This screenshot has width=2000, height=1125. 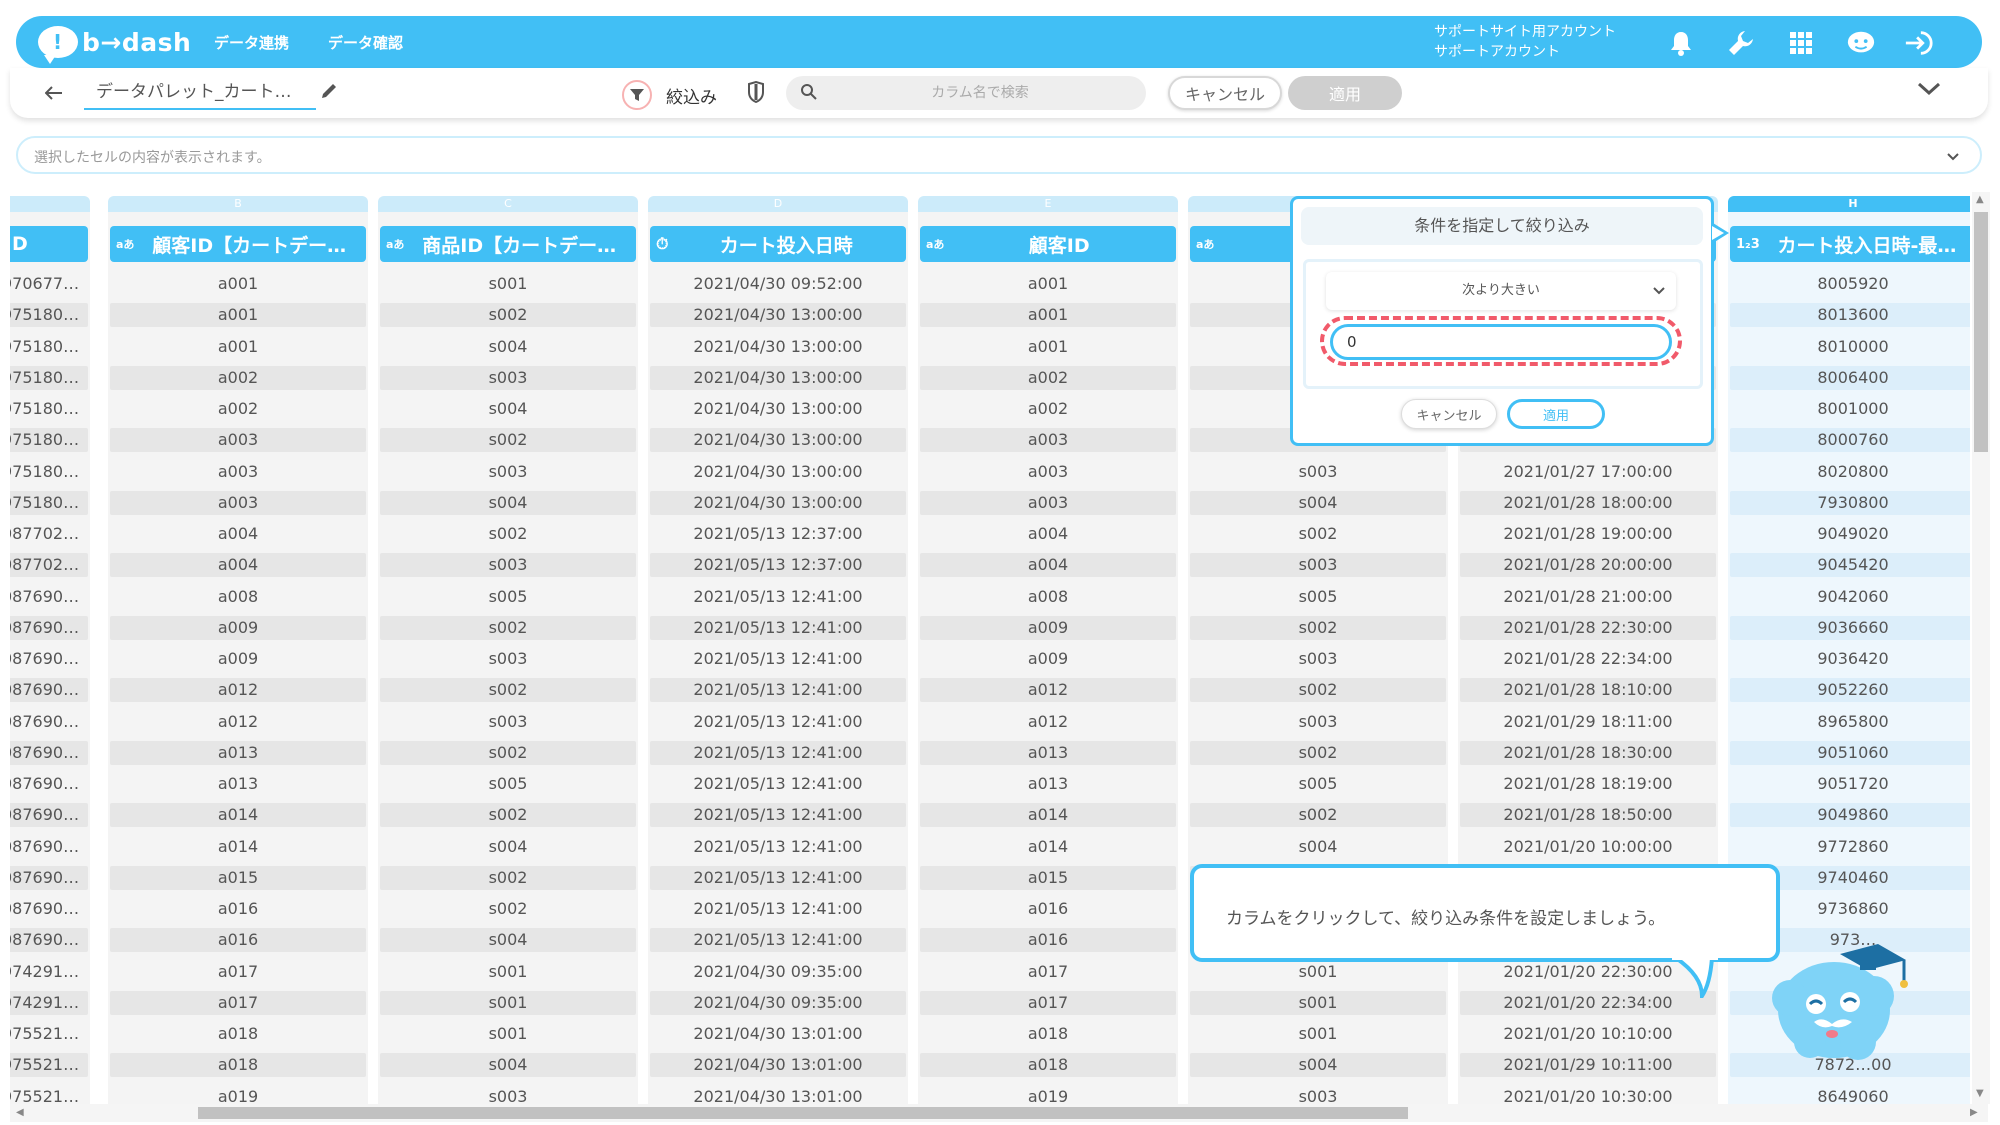 What do you see at coordinates (114, 44) in the screenshot?
I see `bdash-logo: ! b→dash` at bounding box center [114, 44].